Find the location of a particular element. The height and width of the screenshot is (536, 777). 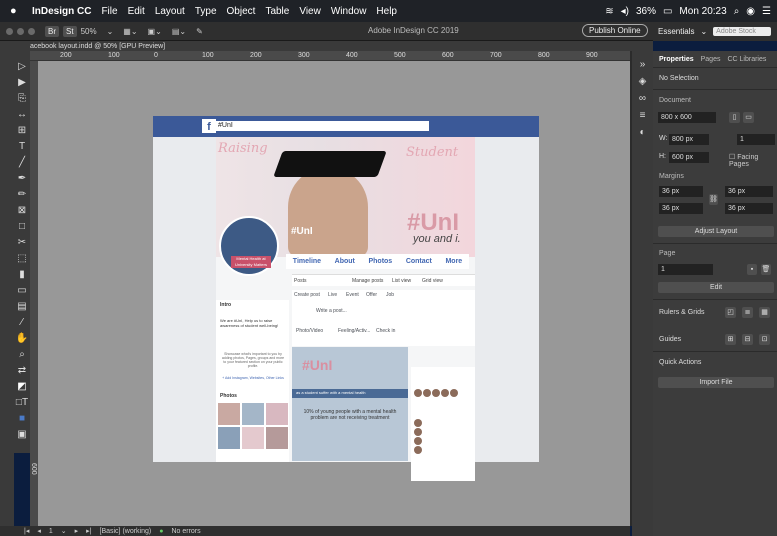

menu-app: InDesign CC is located at coordinates (61, 11).